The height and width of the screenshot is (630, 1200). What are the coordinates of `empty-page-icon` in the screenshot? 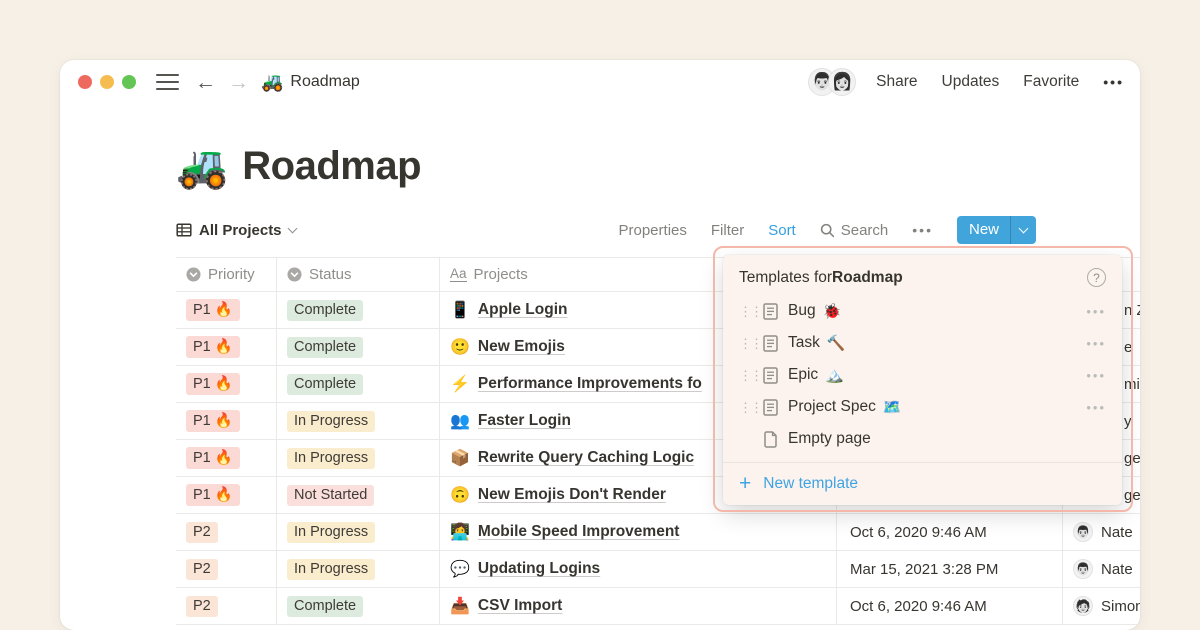 It's located at (770, 439).